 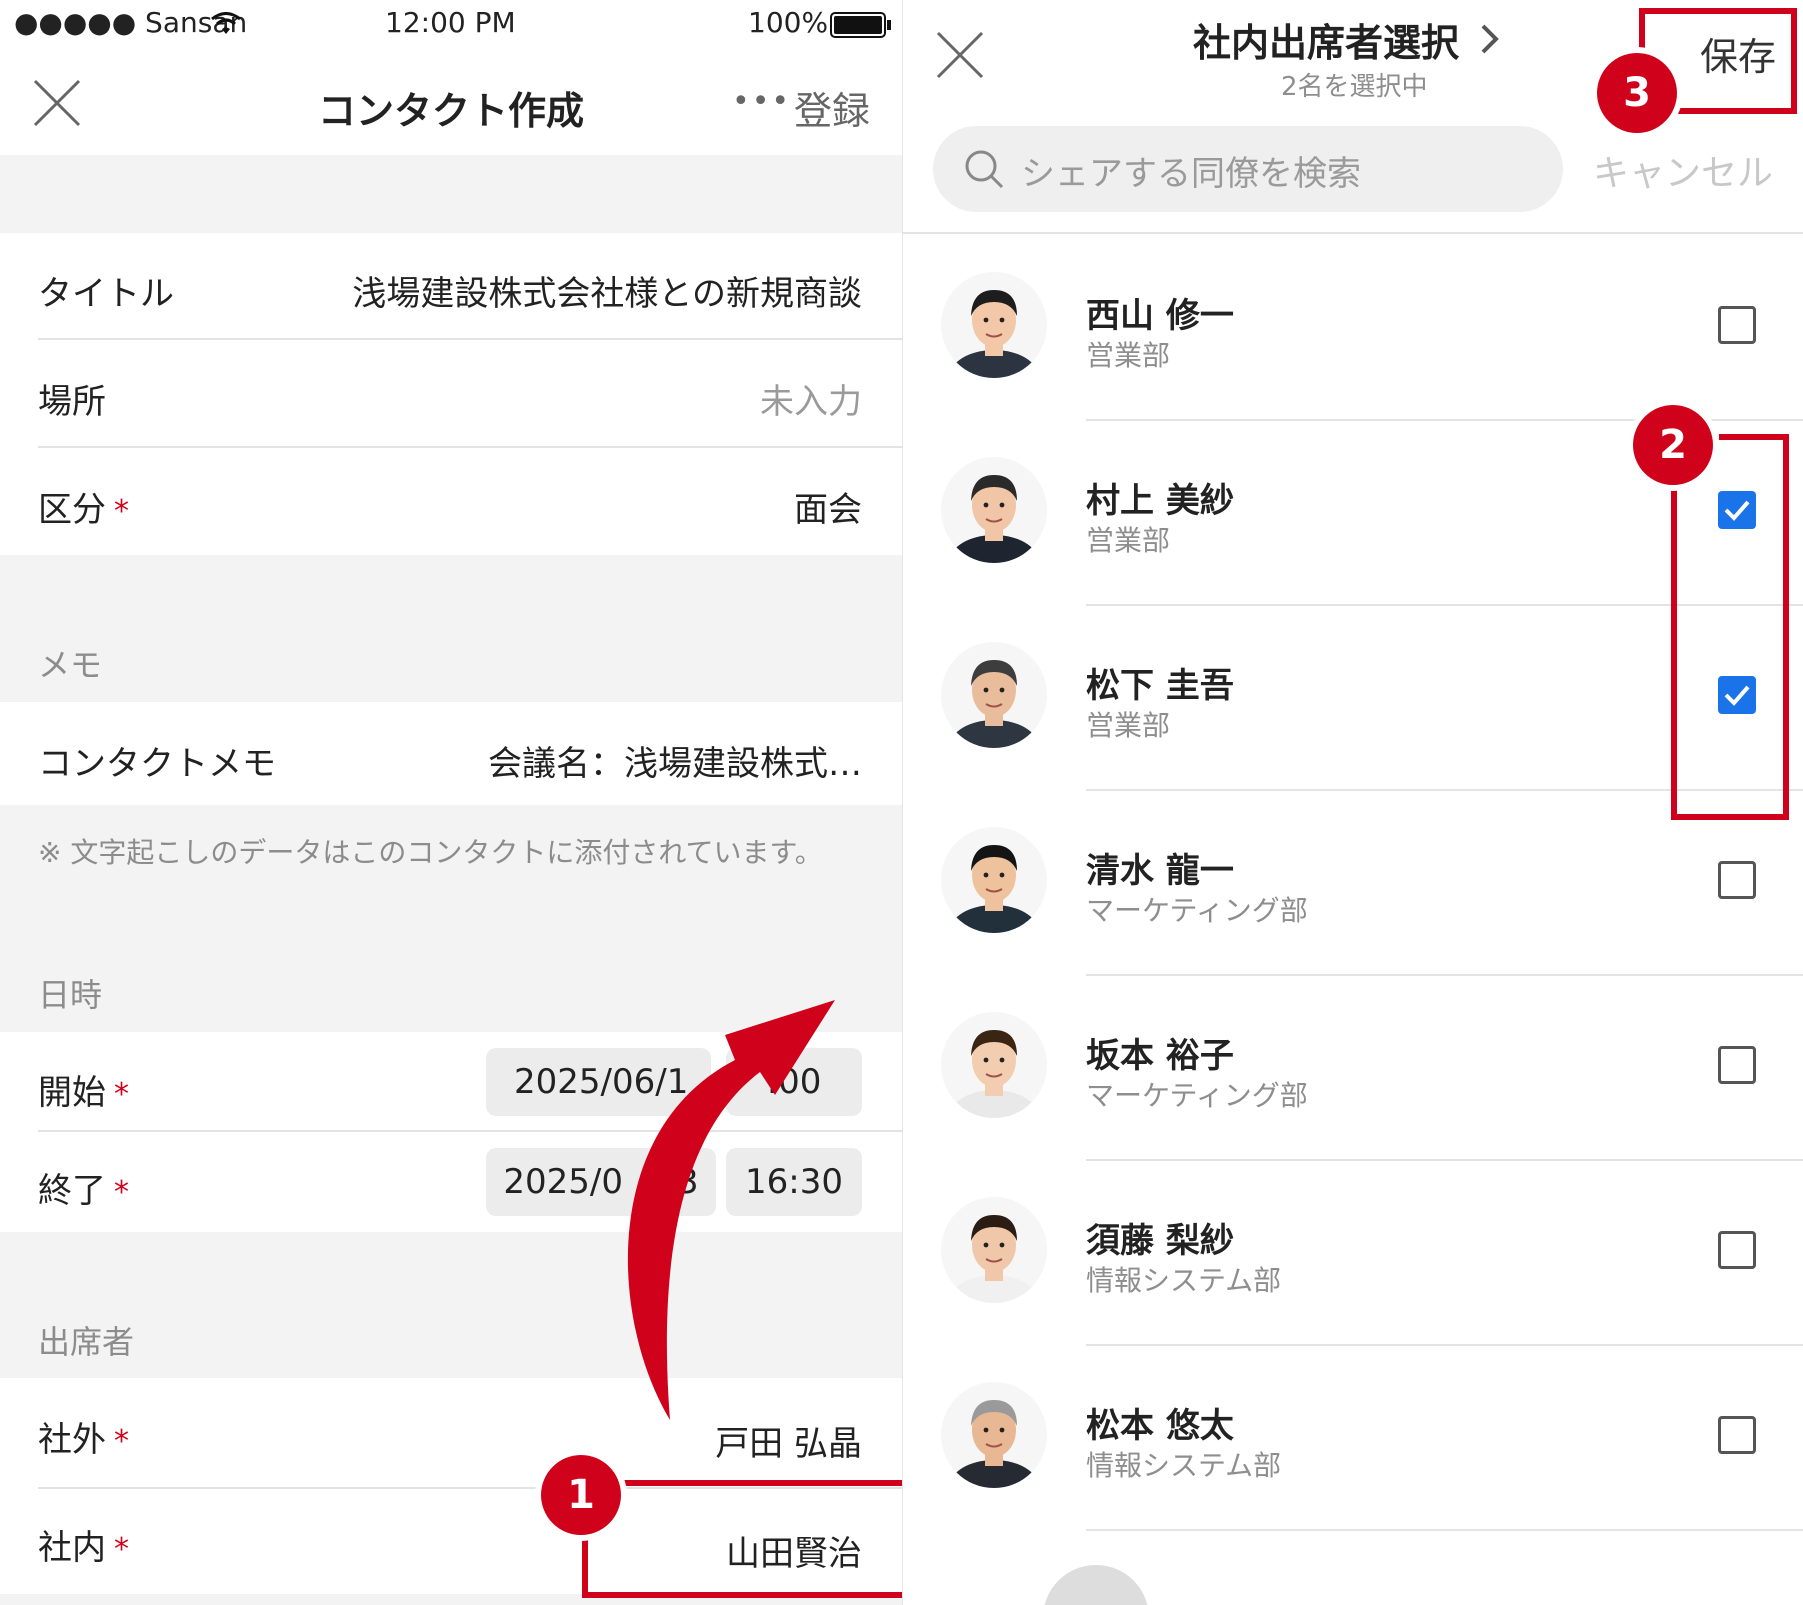 I want to click on battery-icon, so click(x=860, y=25).